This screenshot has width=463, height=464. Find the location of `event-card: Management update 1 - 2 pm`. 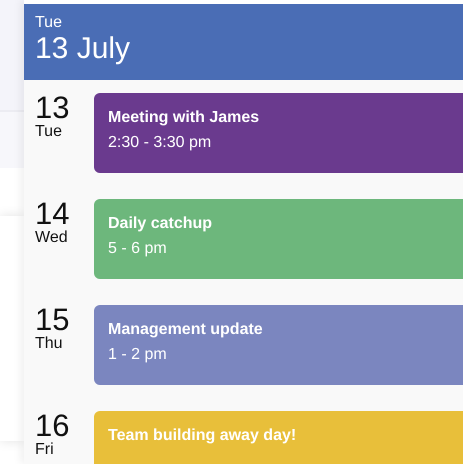

event-card: Management update 1 - 2 pm is located at coordinates (278, 345).